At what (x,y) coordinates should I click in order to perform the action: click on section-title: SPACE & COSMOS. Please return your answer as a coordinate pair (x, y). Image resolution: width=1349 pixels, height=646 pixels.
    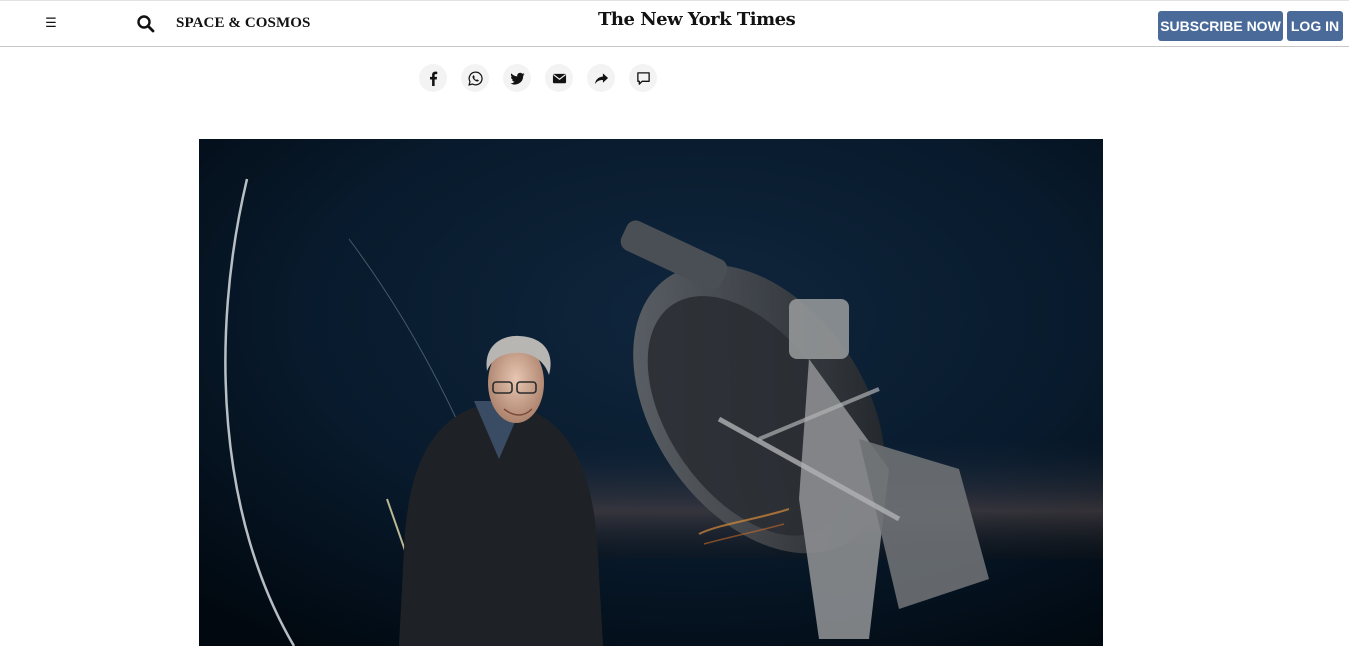
    Looking at the image, I should click on (243, 23).